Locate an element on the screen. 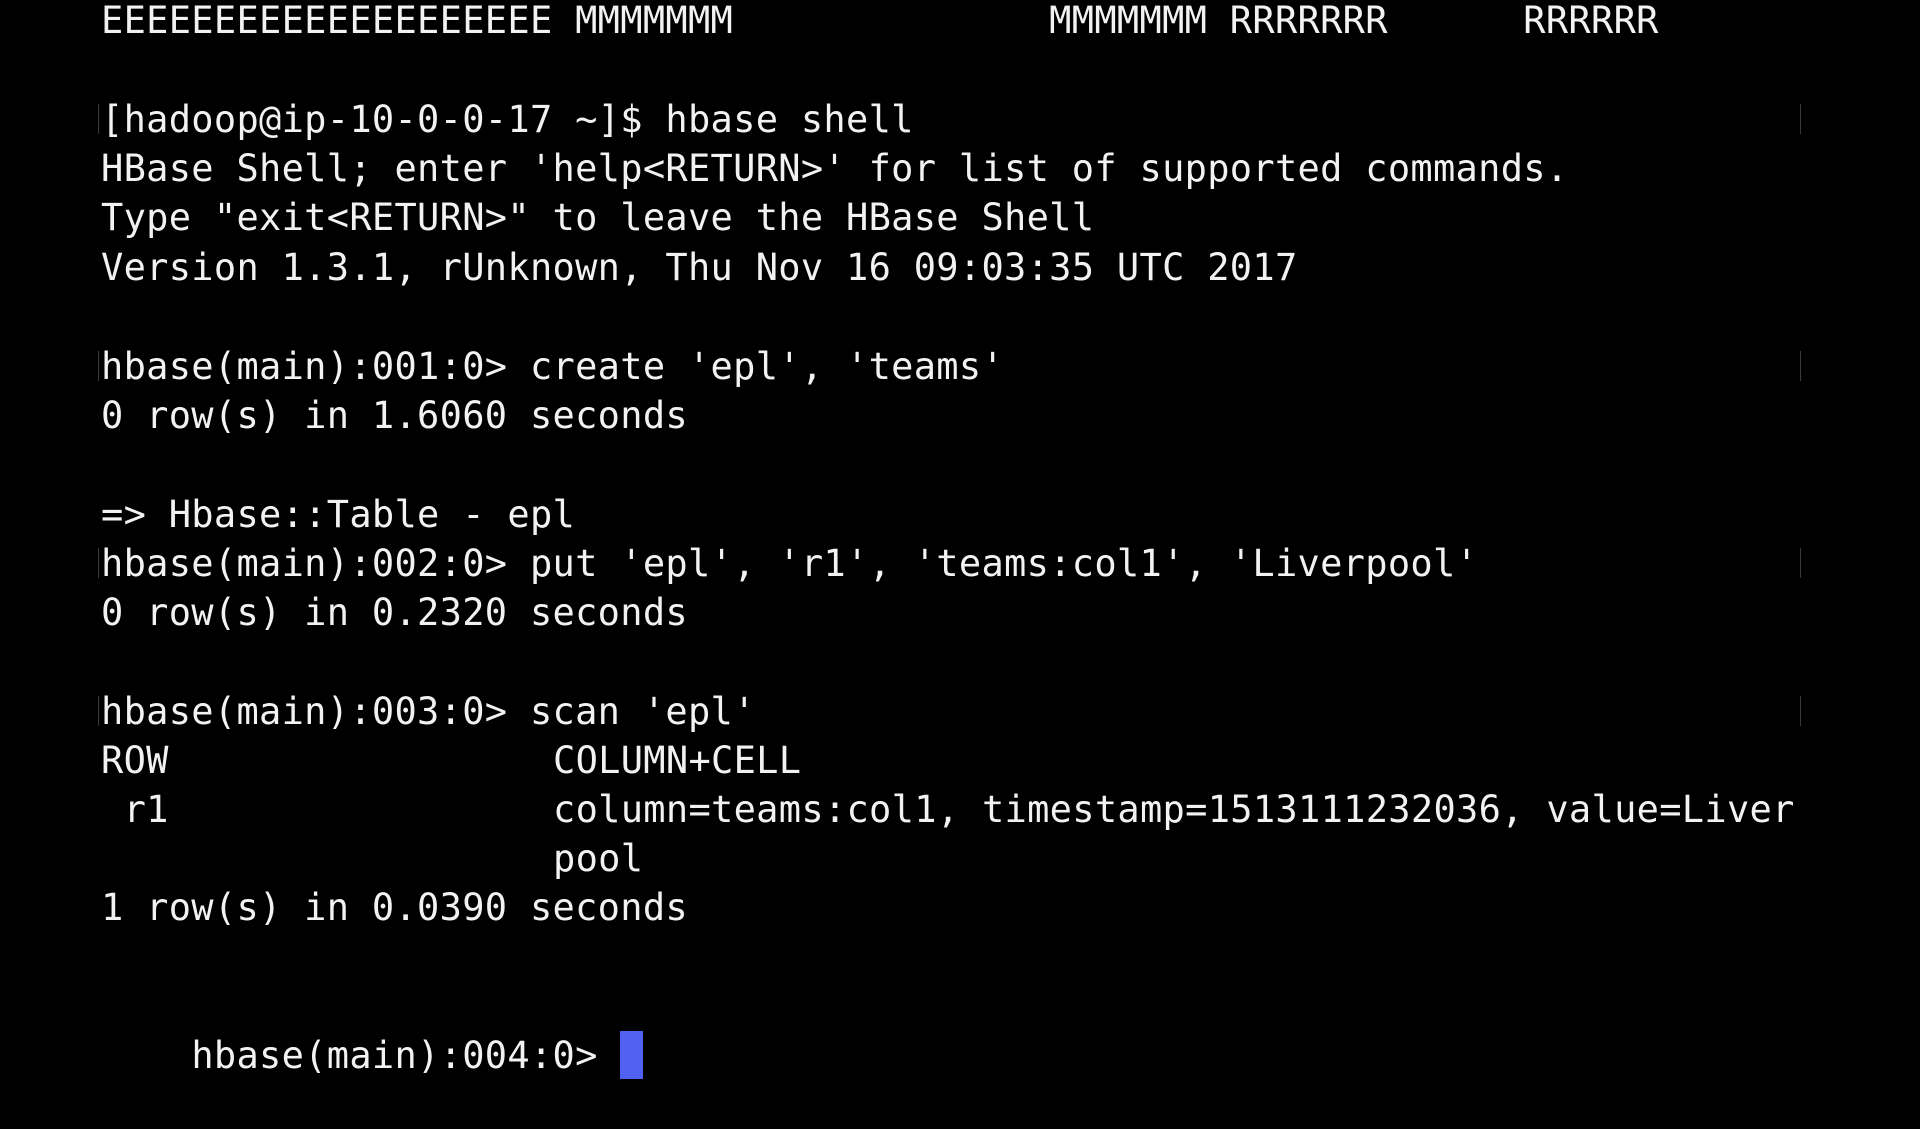 This screenshot has width=1920, height=1129. output-create-timing: 0 row(s) in 1.6060 seconds is located at coordinates (394, 415).